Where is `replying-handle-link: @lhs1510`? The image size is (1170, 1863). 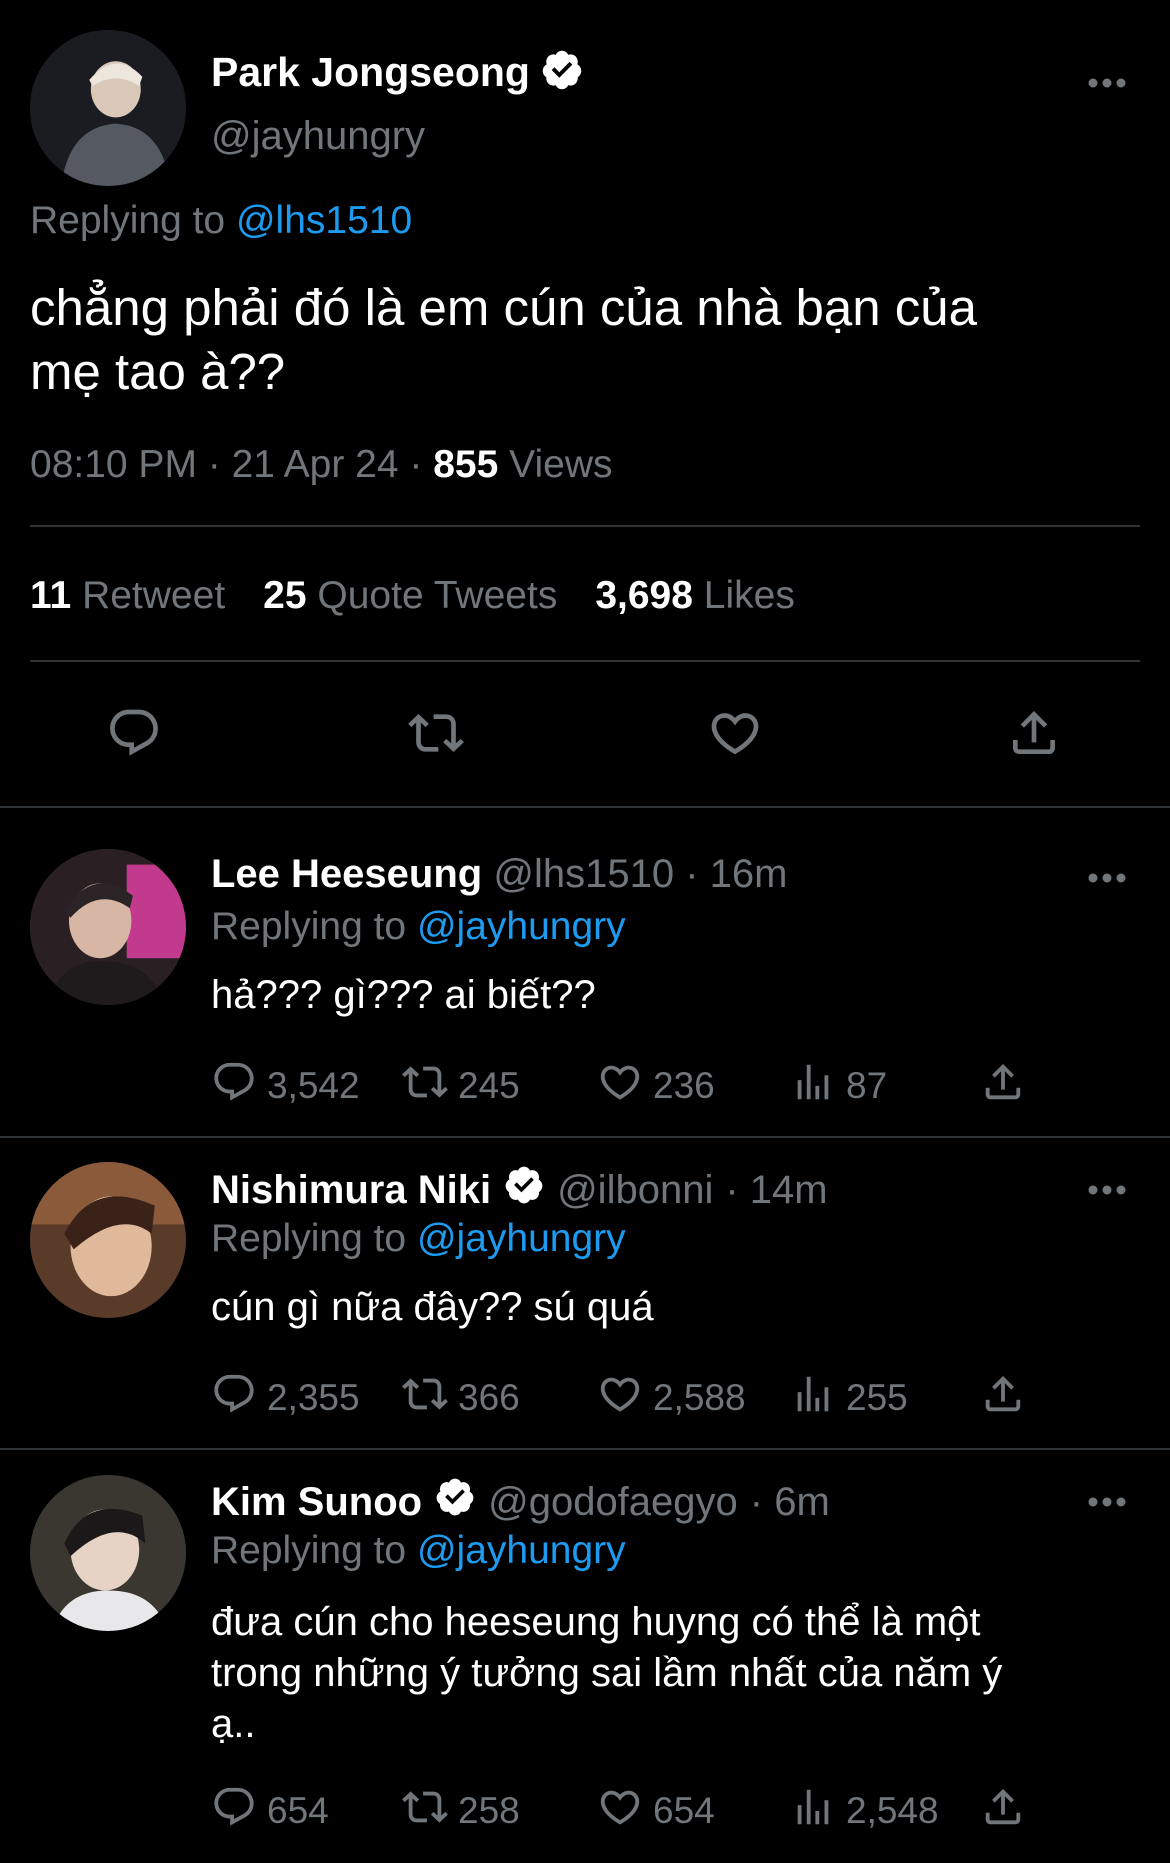
replying-handle-link: @lhs1510 is located at coordinates (324, 220).